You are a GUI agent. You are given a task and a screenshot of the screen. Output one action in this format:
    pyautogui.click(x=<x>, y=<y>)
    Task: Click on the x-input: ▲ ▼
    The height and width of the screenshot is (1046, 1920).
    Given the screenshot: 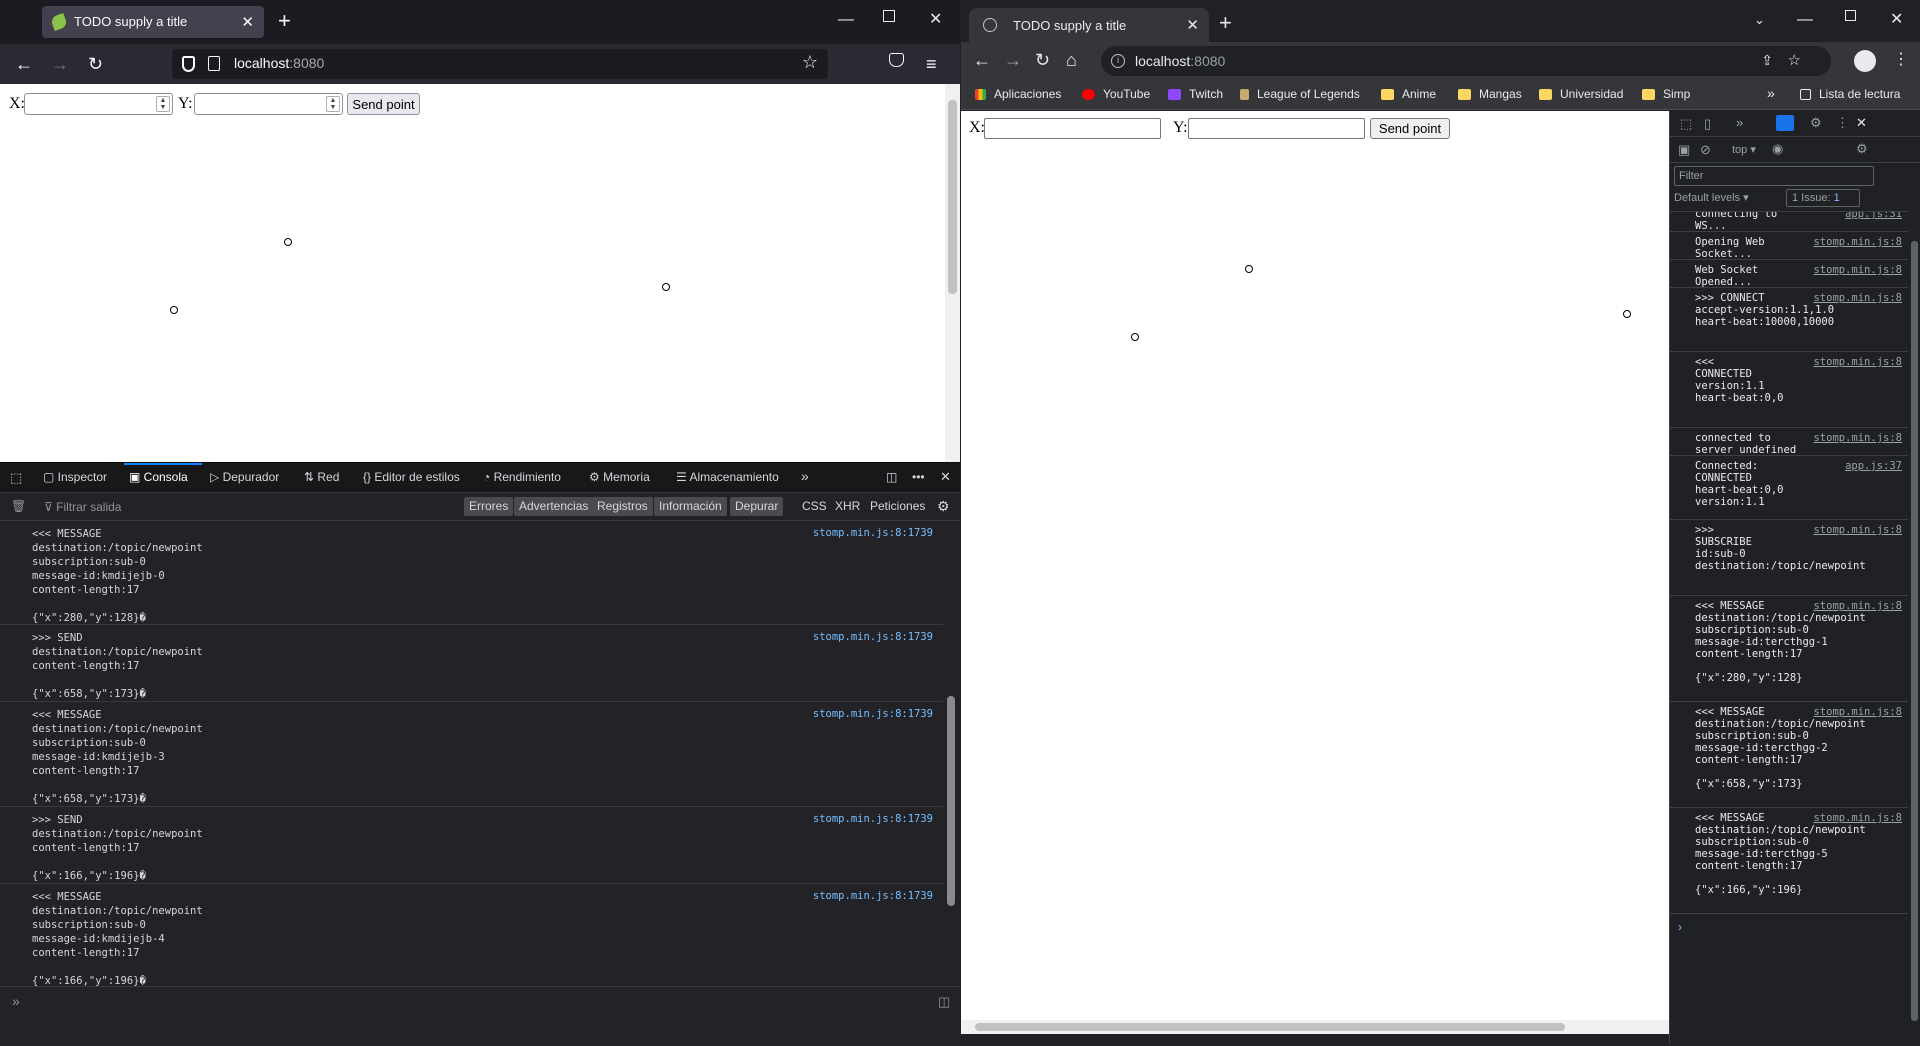 What is the action you would take?
    pyautogui.click(x=98, y=104)
    